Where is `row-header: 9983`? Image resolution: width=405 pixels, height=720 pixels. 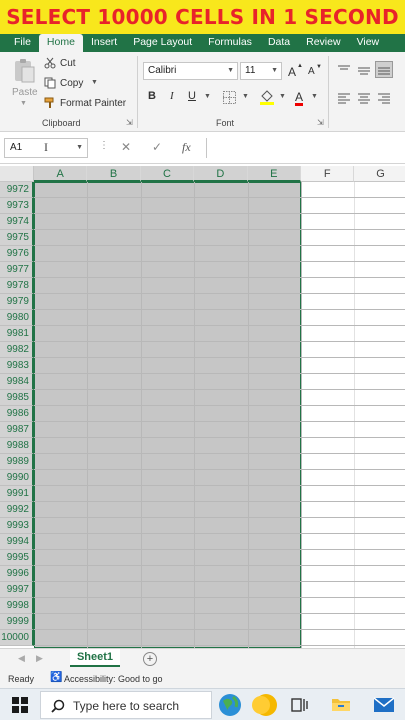
row-header: 9983 is located at coordinates (17, 366).